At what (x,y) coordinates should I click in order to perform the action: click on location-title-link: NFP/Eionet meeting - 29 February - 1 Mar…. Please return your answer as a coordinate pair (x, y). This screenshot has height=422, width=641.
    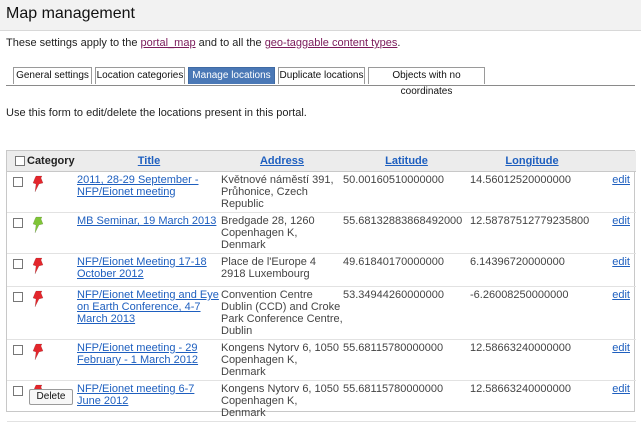
    Looking at the image, I should click on (137, 354).